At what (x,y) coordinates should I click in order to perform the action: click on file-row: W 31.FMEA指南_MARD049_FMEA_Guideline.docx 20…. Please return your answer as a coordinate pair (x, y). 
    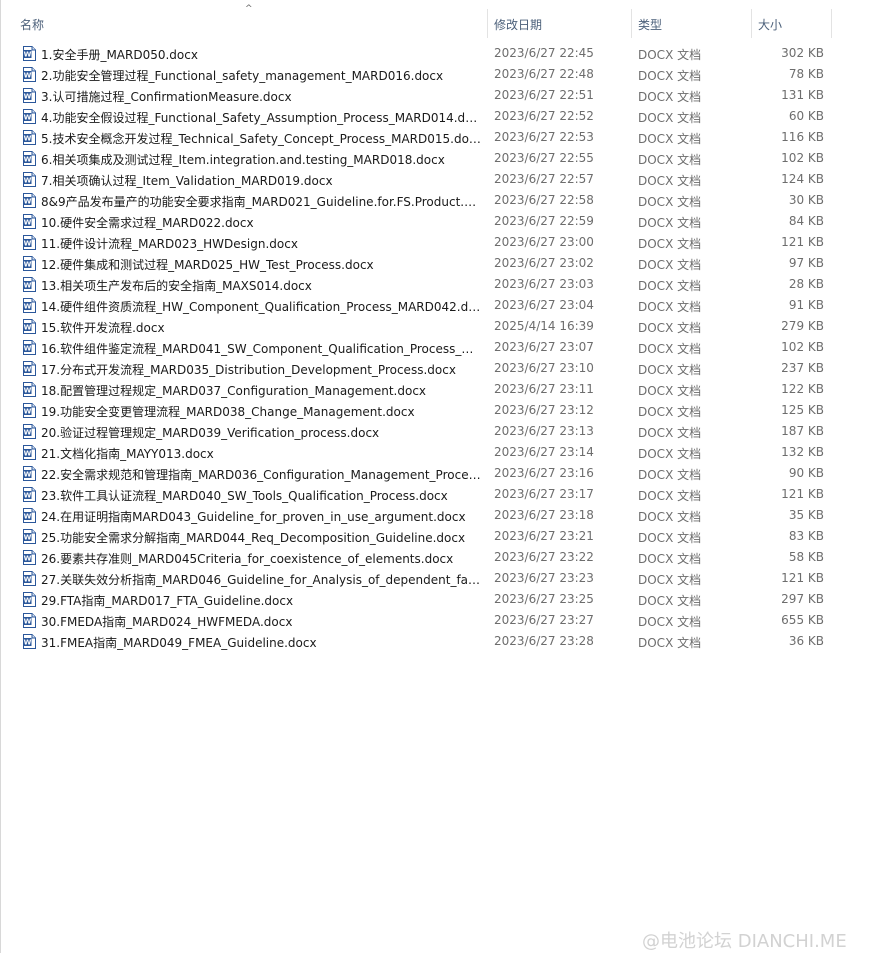
    Looking at the image, I should click on (437, 641).